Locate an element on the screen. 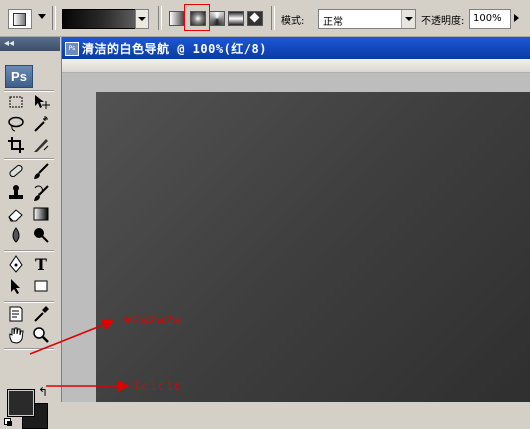 The height and width of the screenshot is (429, 530). options-bar: 模式: 正常 不透明度: 100% is located at coordinates (265, 18).